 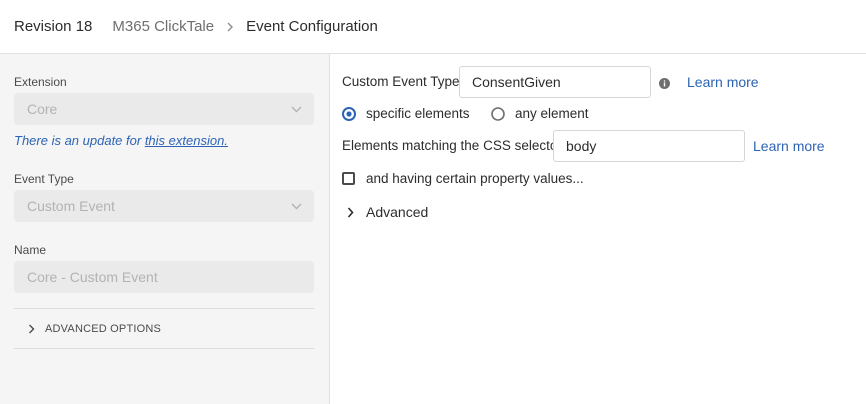 I want to click on name-input: Core - Custom Event, so click(x=164, y=277).